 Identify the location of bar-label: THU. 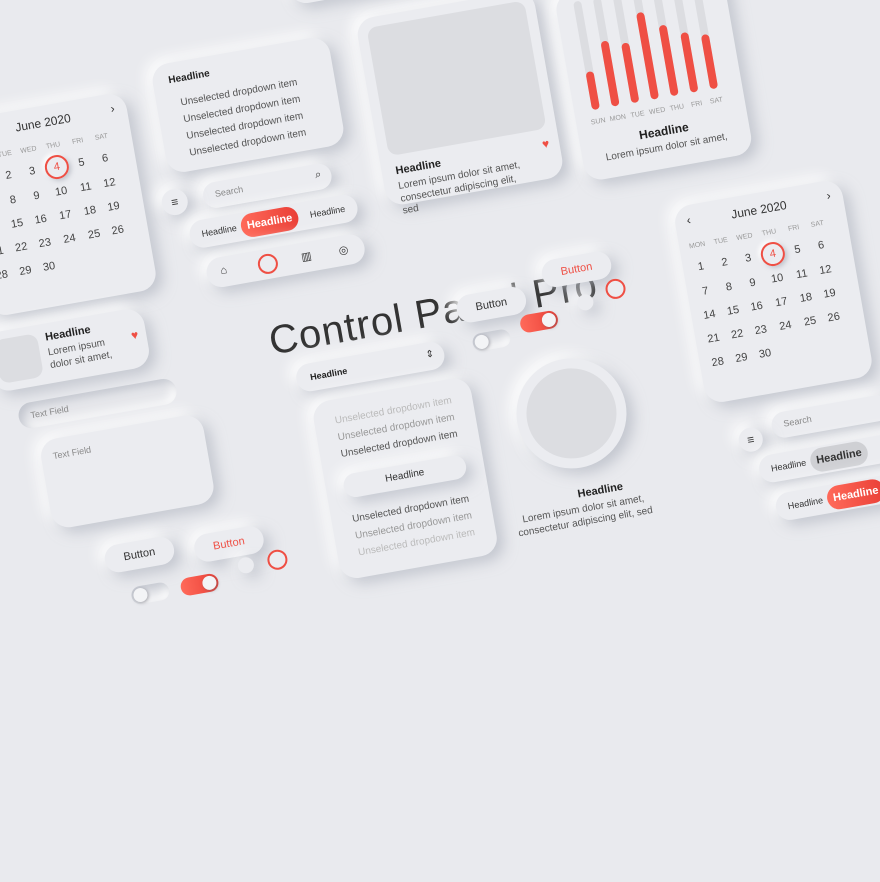
(676, 107).